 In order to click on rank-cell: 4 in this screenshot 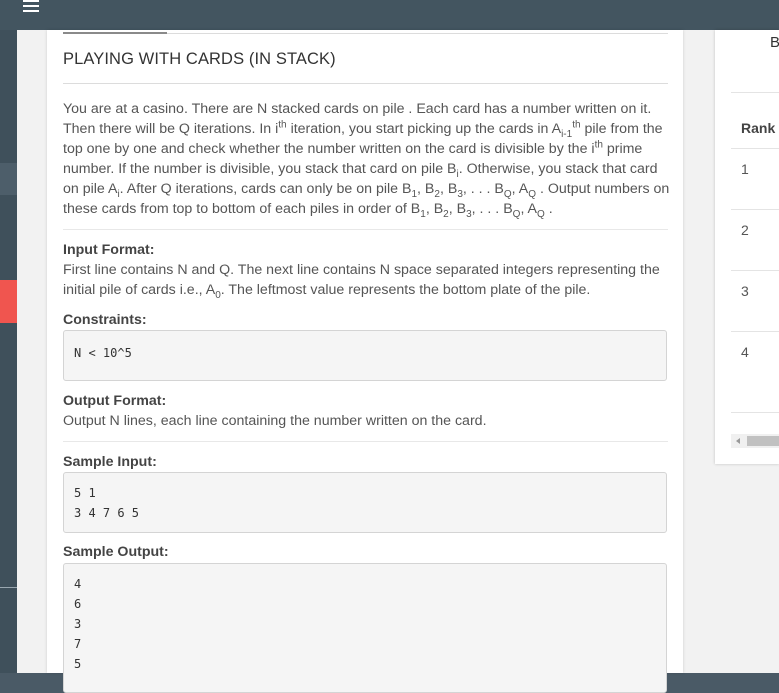, I will do `click(745, 352)`.